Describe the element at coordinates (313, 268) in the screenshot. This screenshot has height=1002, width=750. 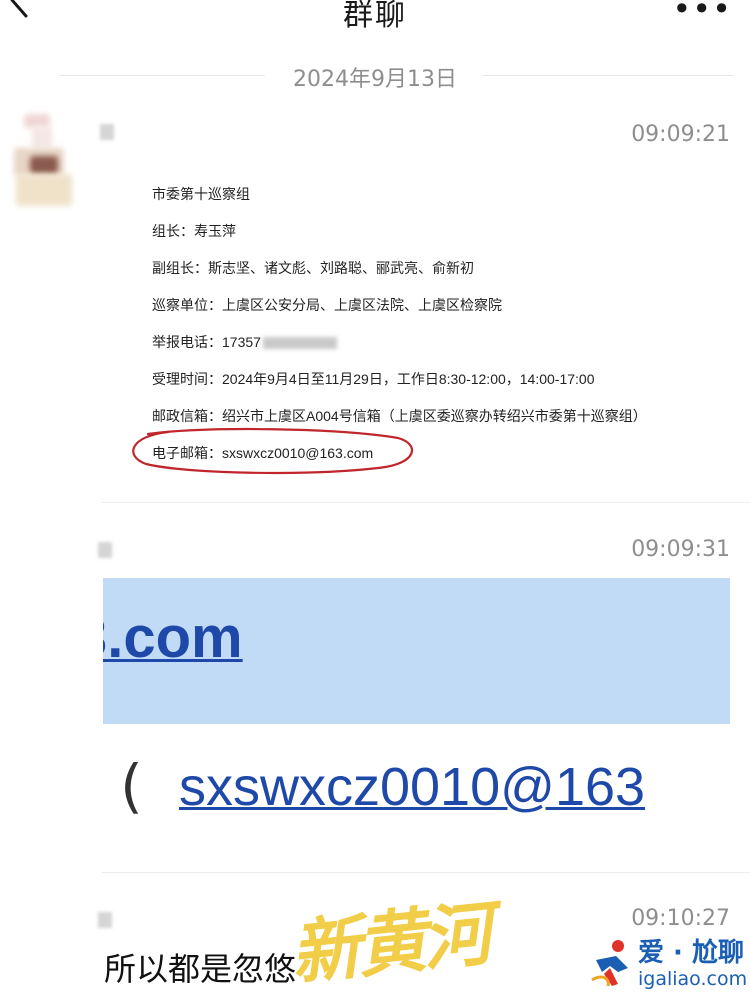
I see `notice-line: 副组长：斯志坚、诸文彪、刘路聪、郦武亮、俞新初` at that location.